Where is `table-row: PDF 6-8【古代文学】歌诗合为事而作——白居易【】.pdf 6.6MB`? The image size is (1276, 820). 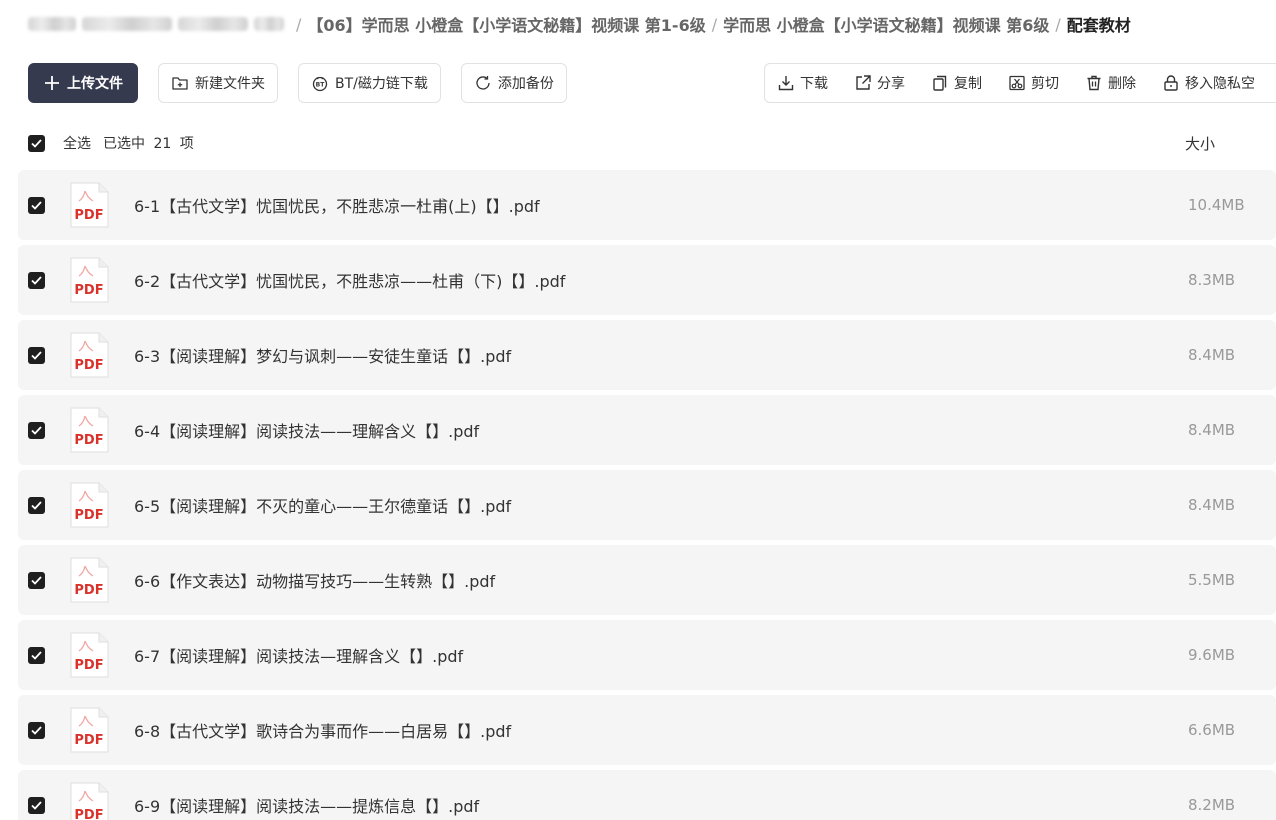
table-row: PDF 6-8【古代文学】歌诗合为事而作——白居易【】.pdf 6.6MB is located at coordinates (647, 730).